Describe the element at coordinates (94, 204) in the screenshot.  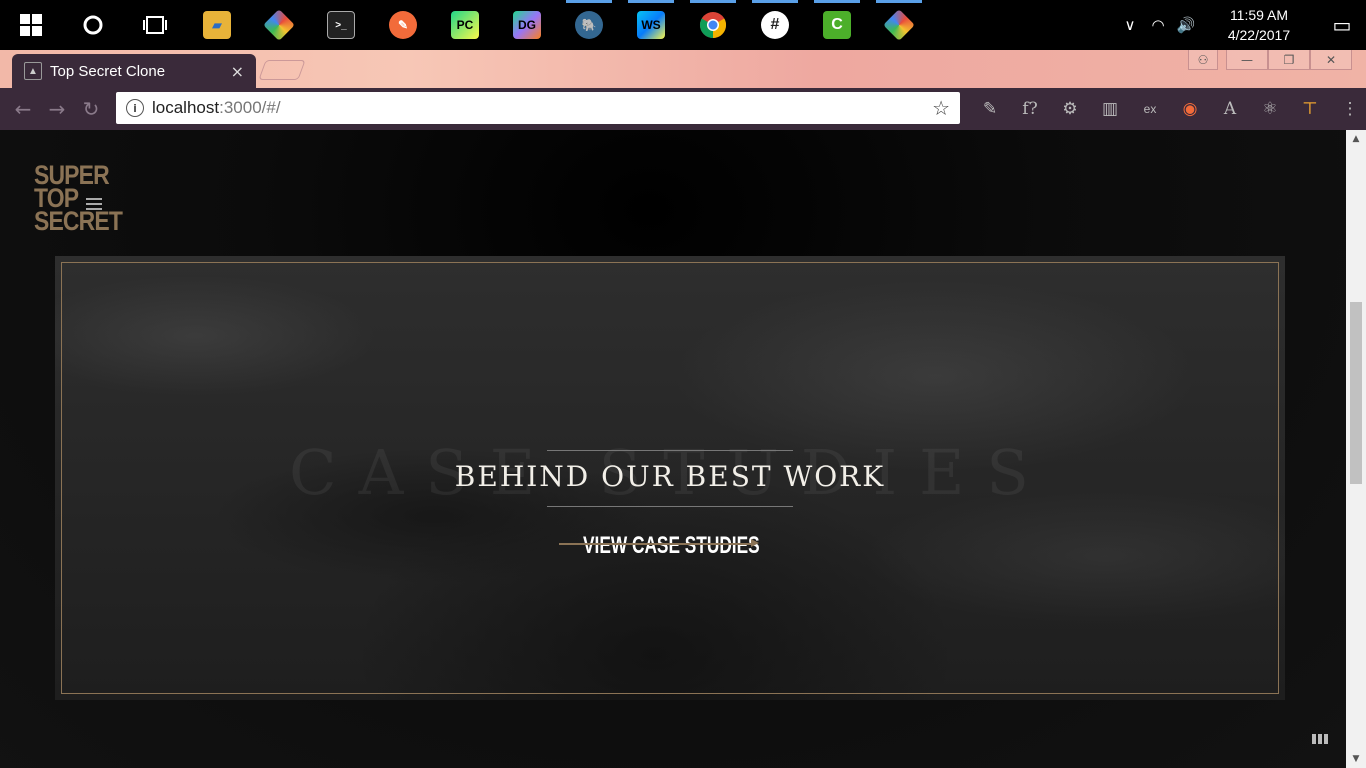
I see `hamburger-menu-icon` at that location.